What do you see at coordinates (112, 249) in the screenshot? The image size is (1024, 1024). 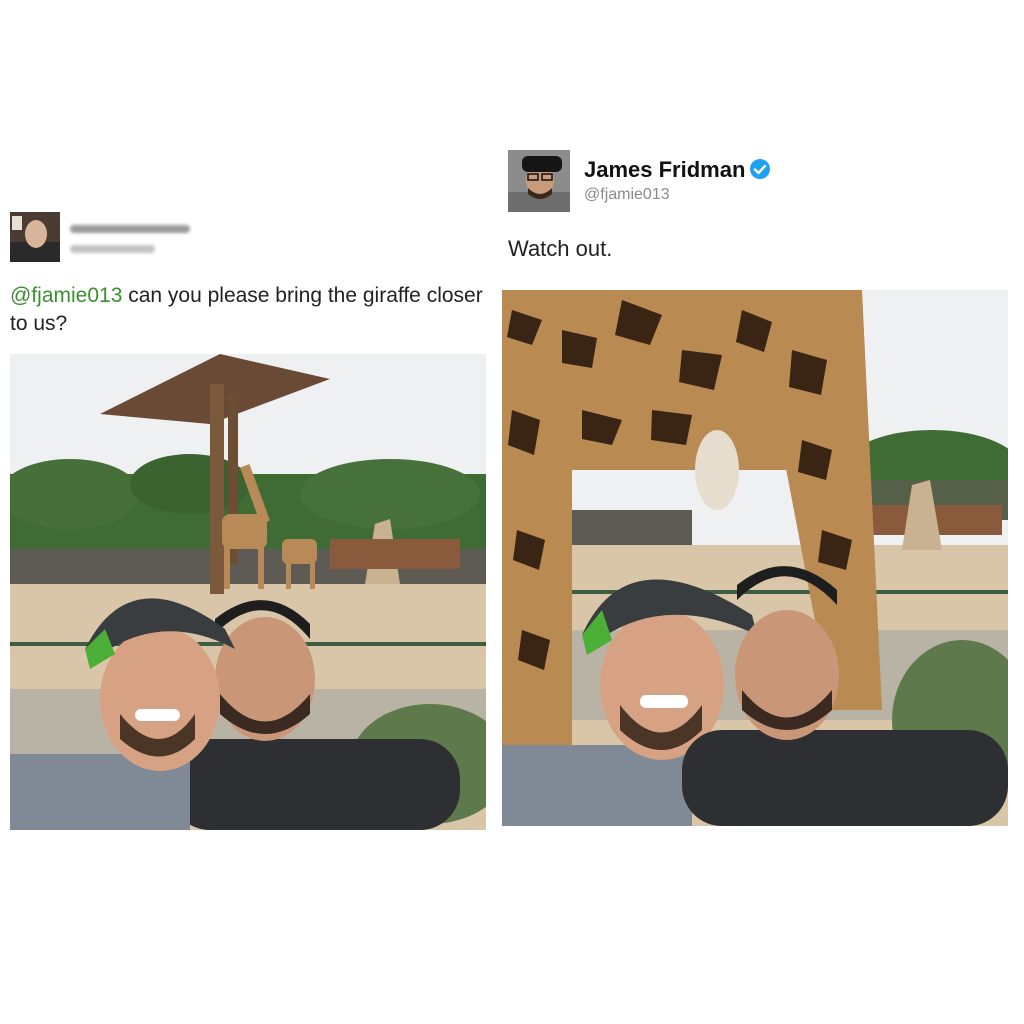 I see `redacted-handle` at bounding box center [112, 249].